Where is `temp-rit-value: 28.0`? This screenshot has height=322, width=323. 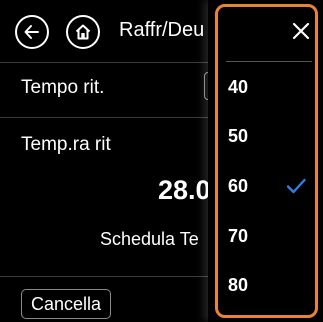 temp-rit-value: 28.0 is located at coordinates (184, 190).